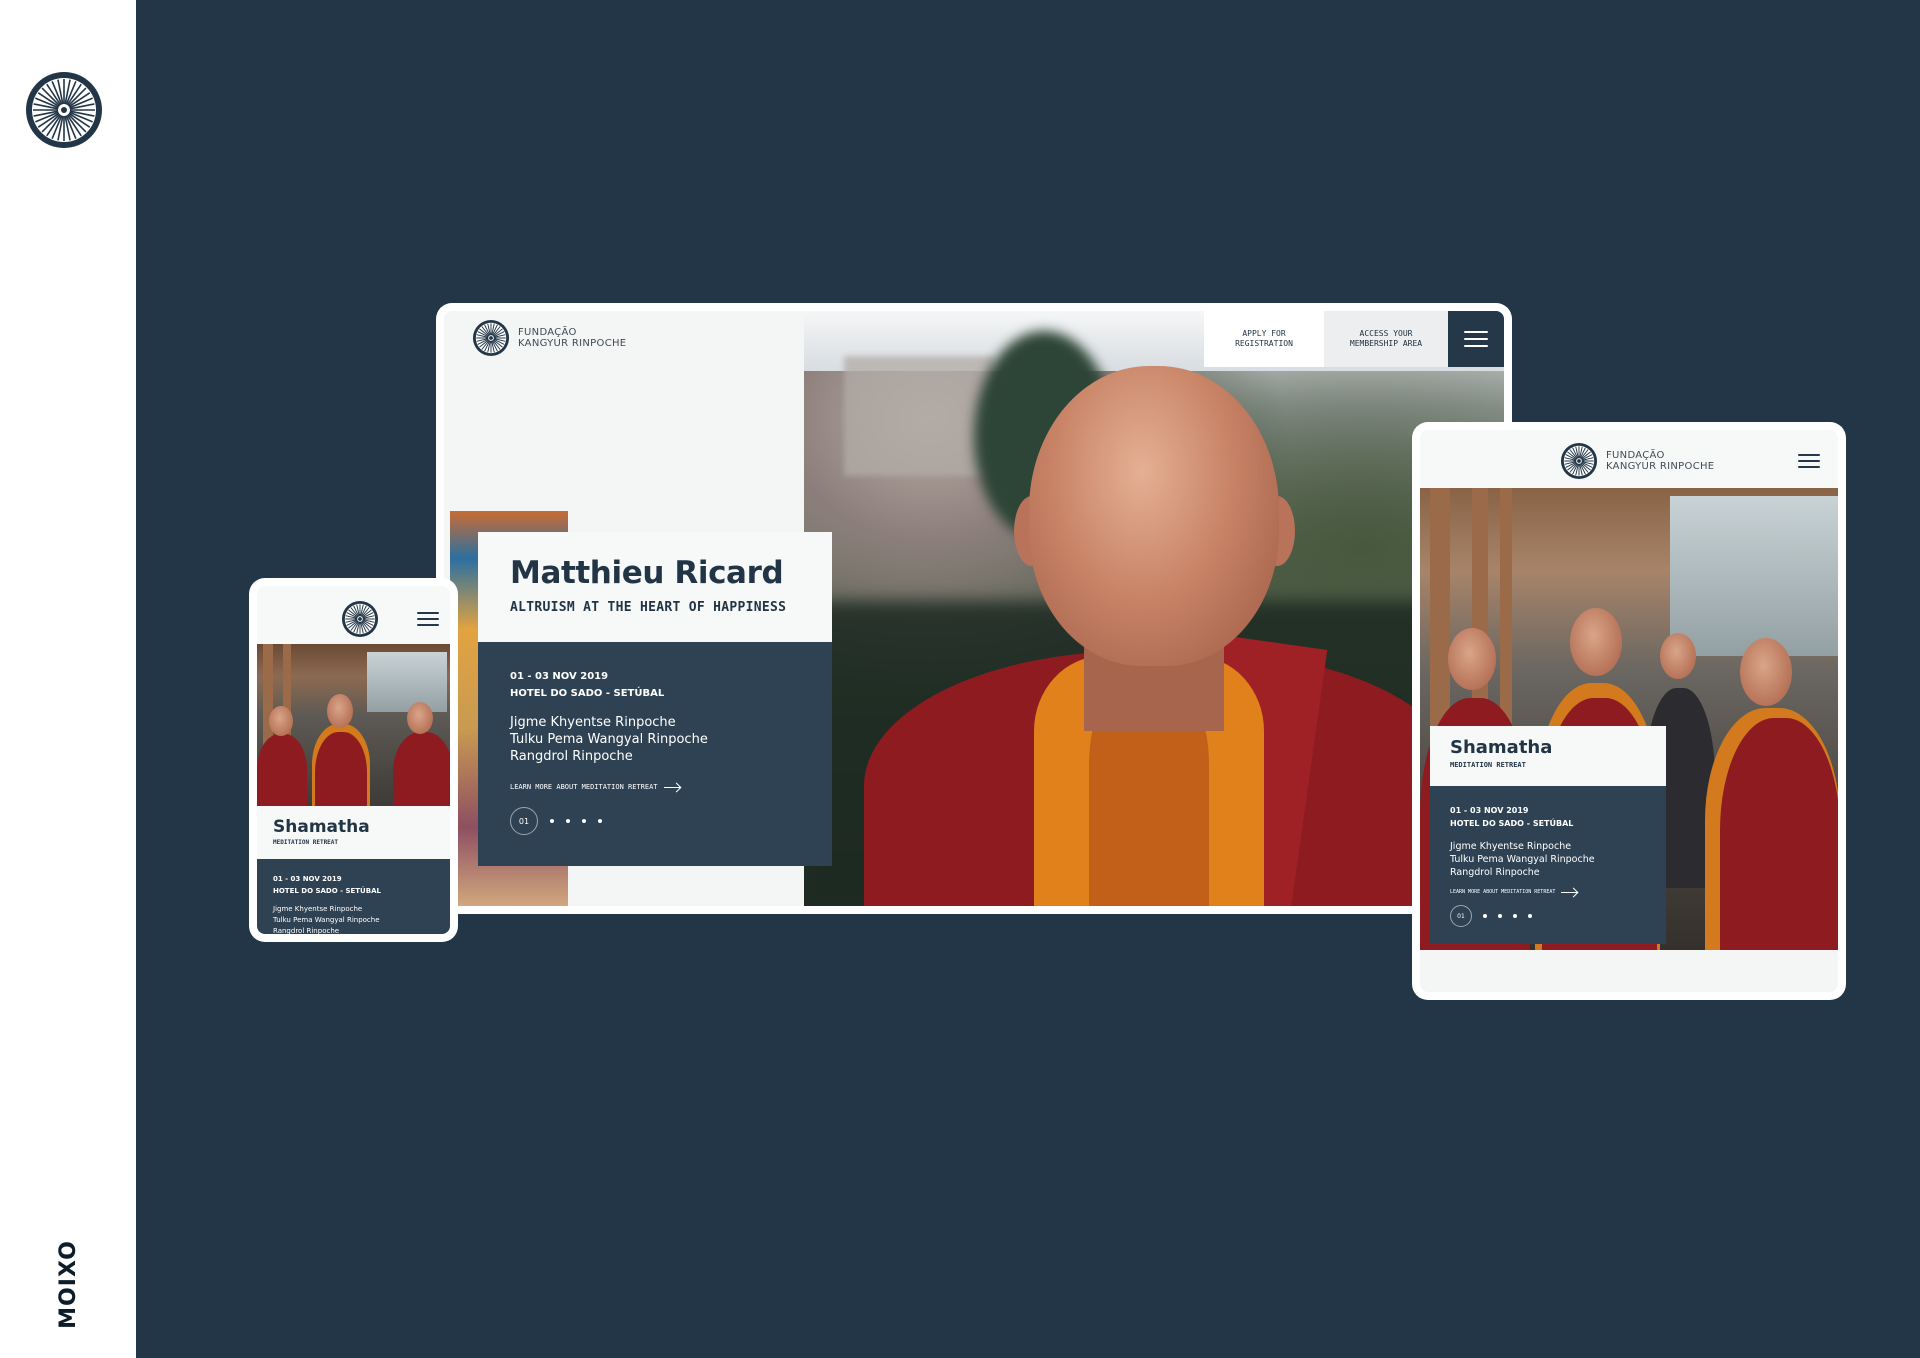 The width and height of the screenshot is (1920, 1358). Describe the element at coordinates (1386, 339) in the screenshot. I see `membership-area-link: ACCESS YOUR MEMBERSHIP AREA` at that location.